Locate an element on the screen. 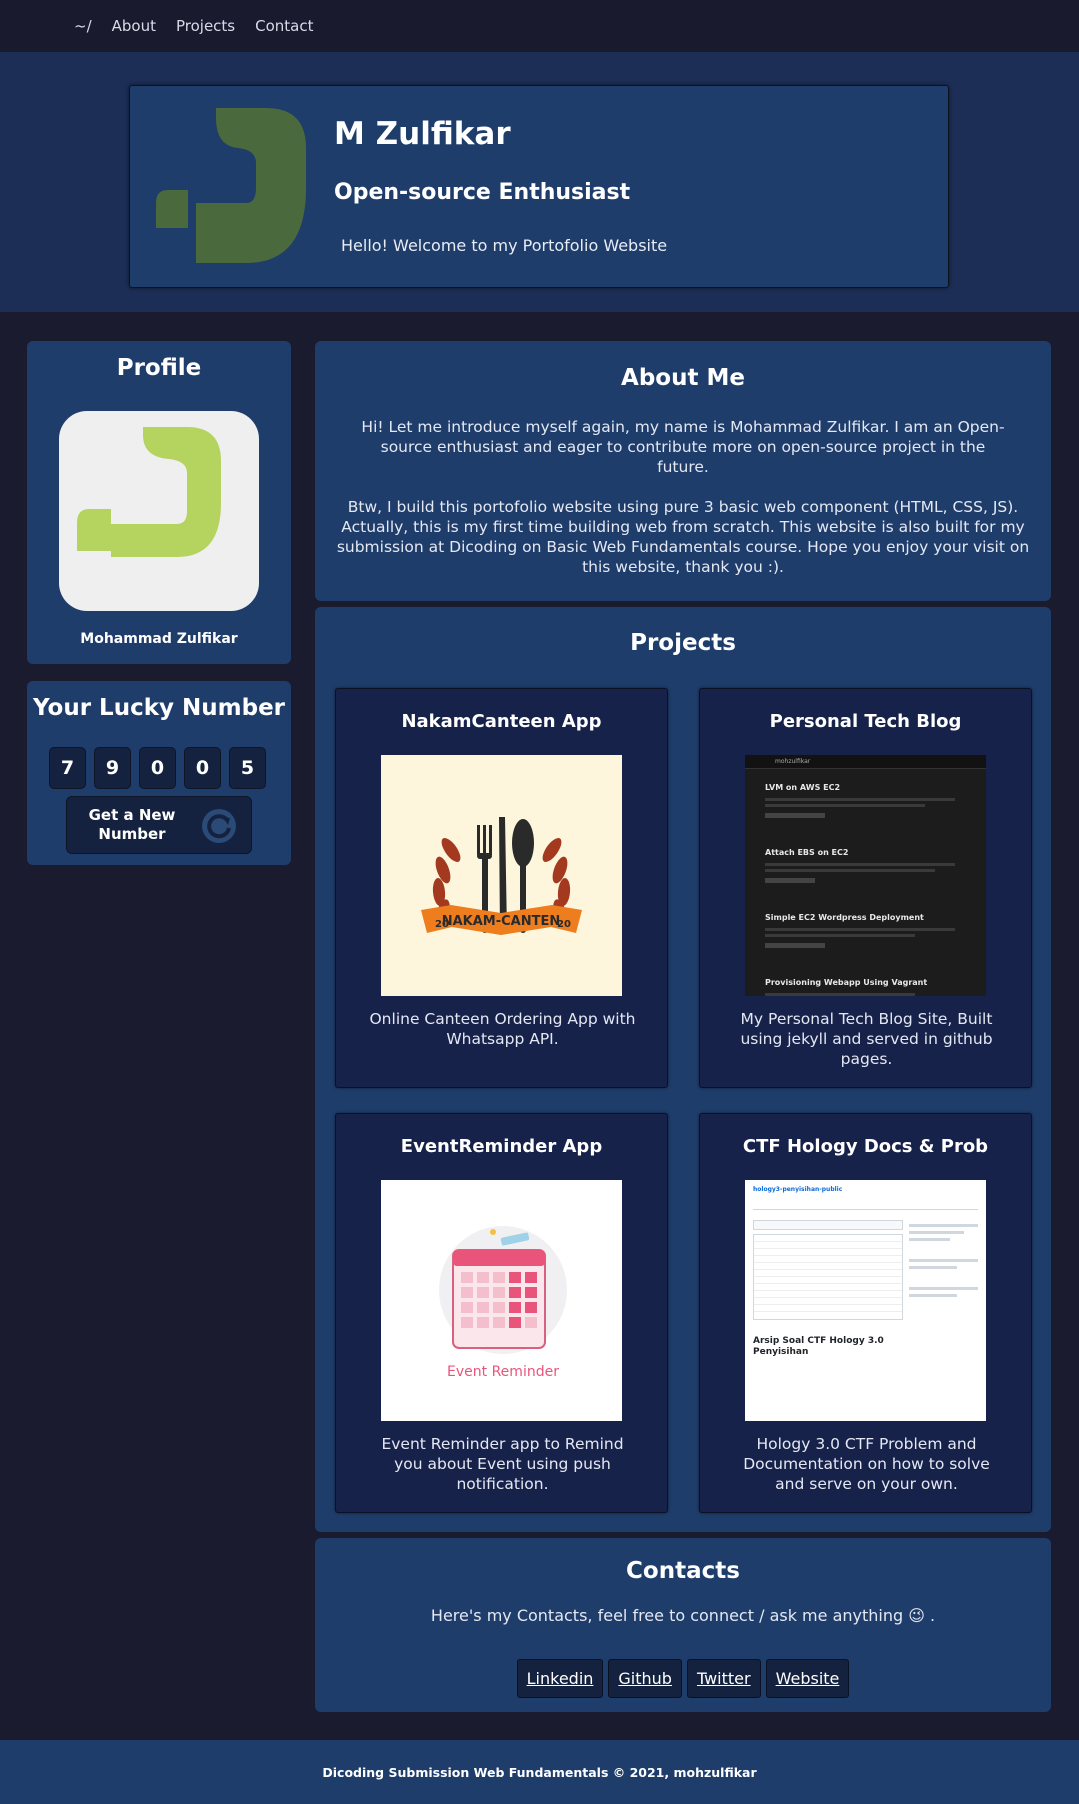 This screenshot has width=1079, height=1804. blog-post-title: Attach EBS on EC2 is located at coordinates (807, 852).